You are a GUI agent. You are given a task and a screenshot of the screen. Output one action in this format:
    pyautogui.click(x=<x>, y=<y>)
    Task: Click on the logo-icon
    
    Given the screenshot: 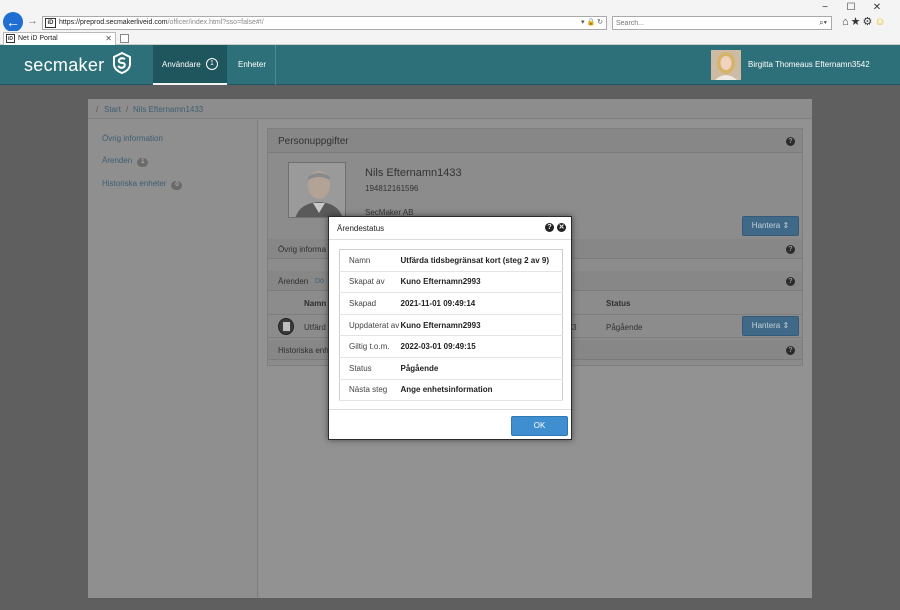 What is the action you would take?
    pyautogui.click(x=122, y=63)
    